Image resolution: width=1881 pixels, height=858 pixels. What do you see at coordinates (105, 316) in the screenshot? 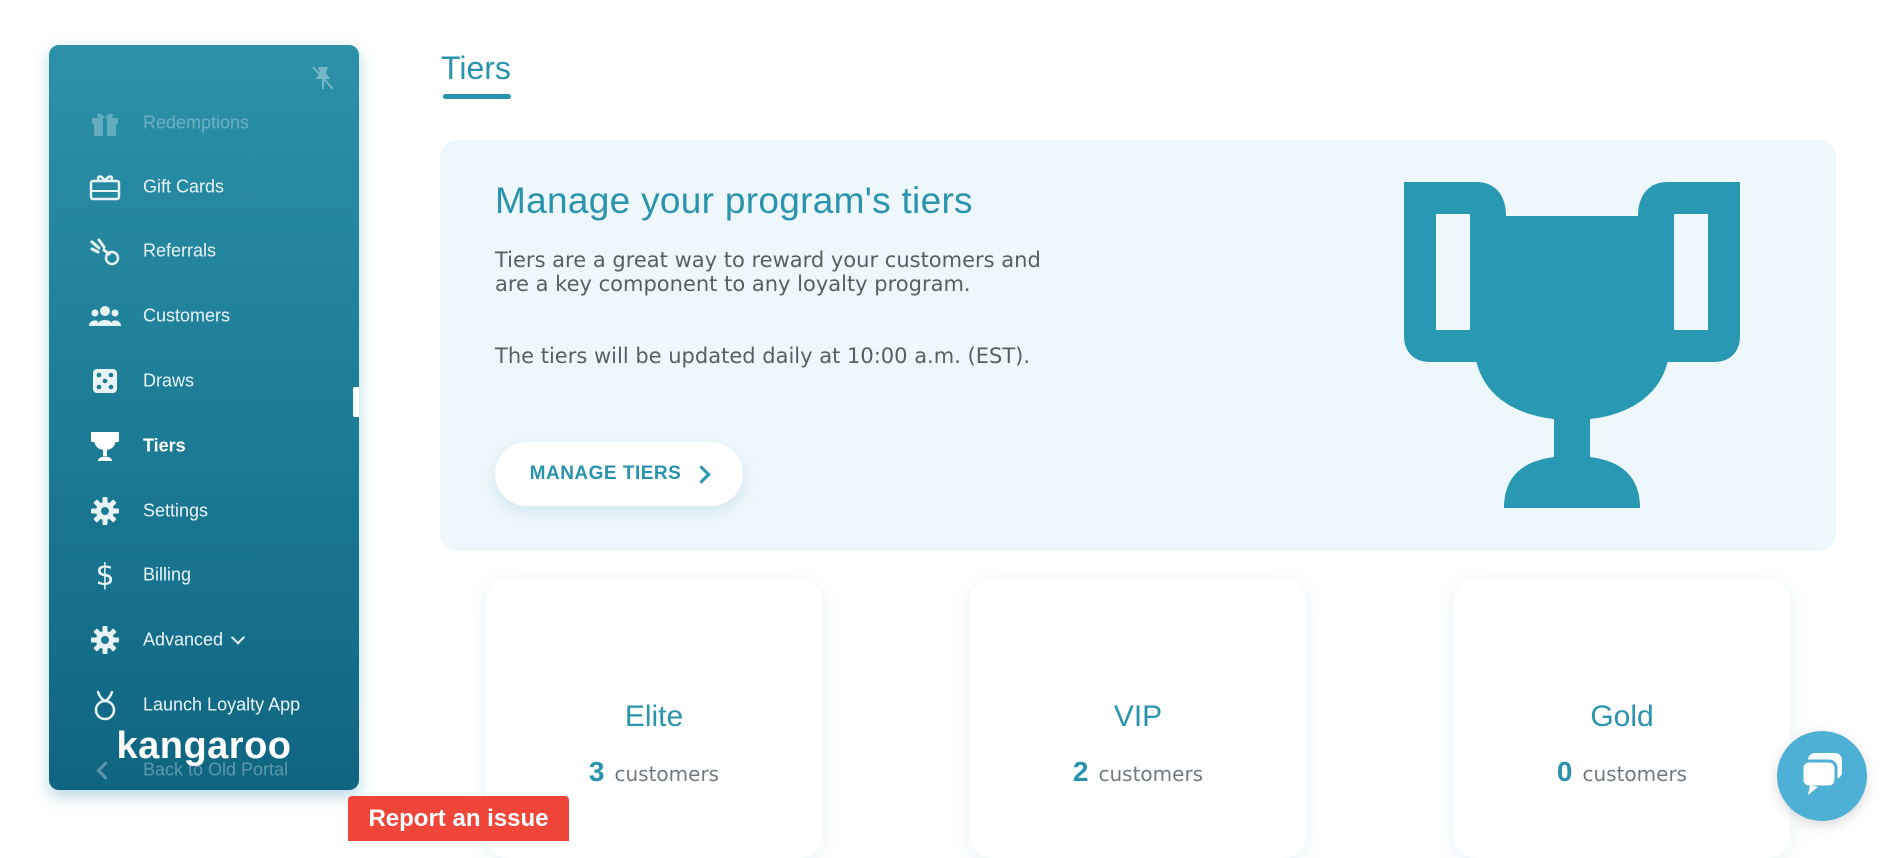
I see `users-icon` at bounding box center [105, 316].